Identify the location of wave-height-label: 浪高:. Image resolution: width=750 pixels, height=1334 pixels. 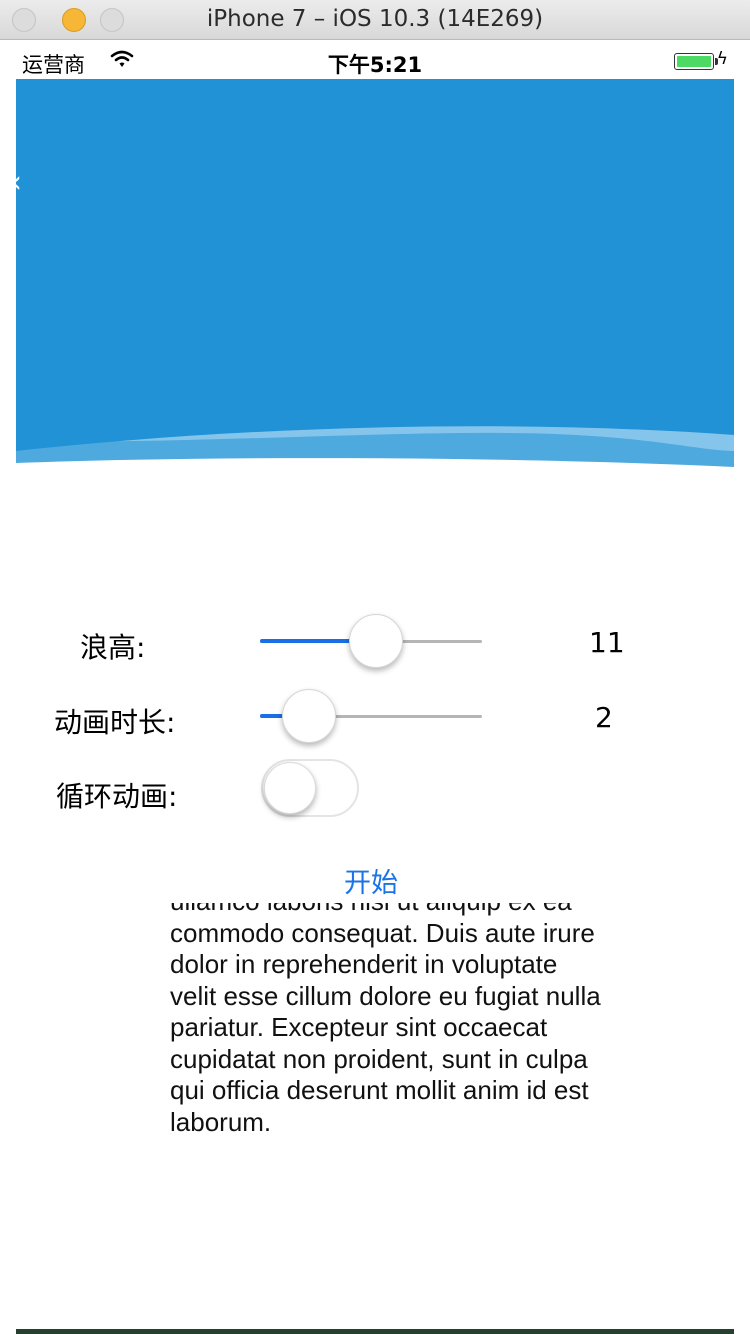
(113, 647).